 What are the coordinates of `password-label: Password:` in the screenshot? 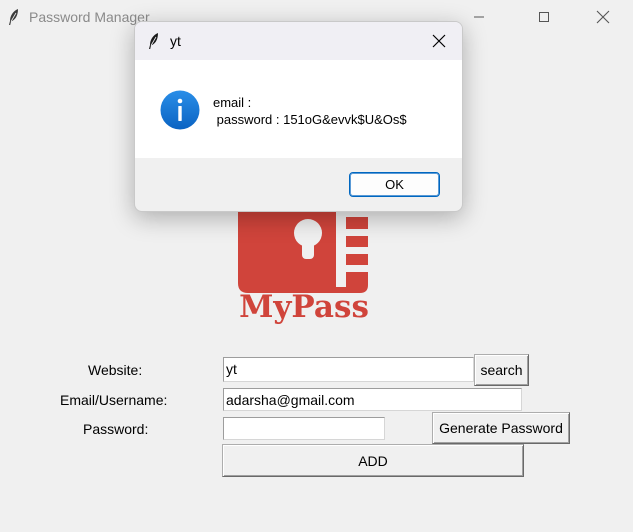 It's located at (116, 429).